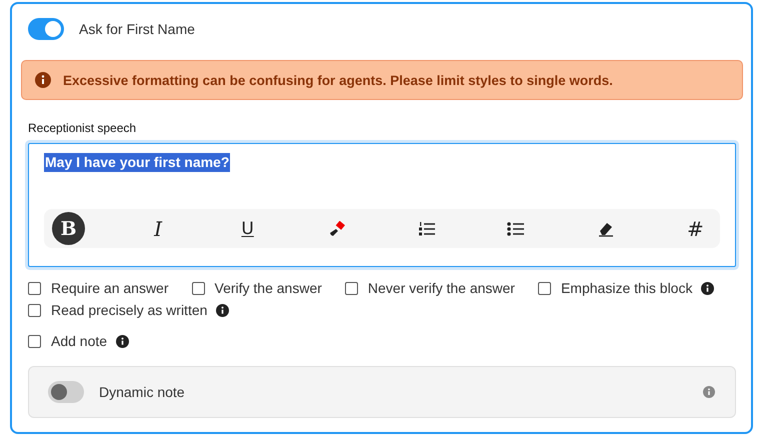 The height and width of the screenshot is (444, 763). What do you see at coordinates (268, 288) in the screenshot?
I see `checkbox-label: Verify the answer` at bounding box center [268, 288].